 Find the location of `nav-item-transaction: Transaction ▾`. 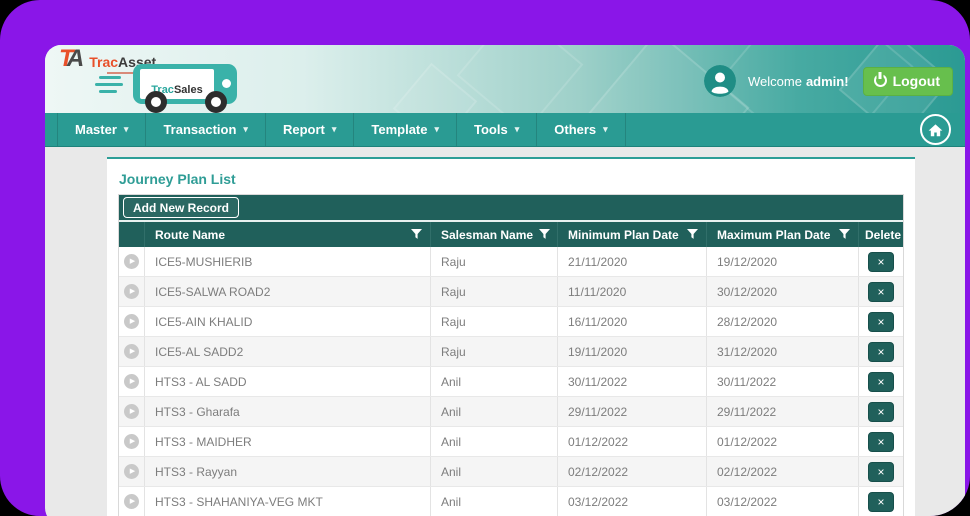

nav-item-transaction: Transaction ▾ is located at coordinates (206, 129).